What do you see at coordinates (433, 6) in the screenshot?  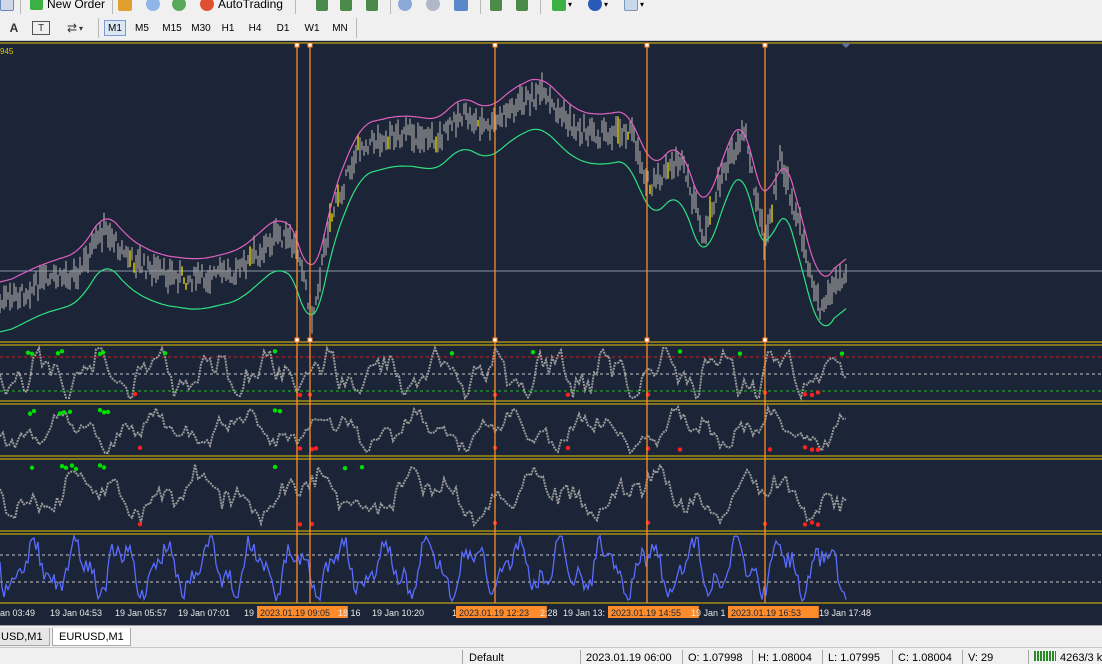 I see `zoom-out-icon` at bounding box center [433, 6].